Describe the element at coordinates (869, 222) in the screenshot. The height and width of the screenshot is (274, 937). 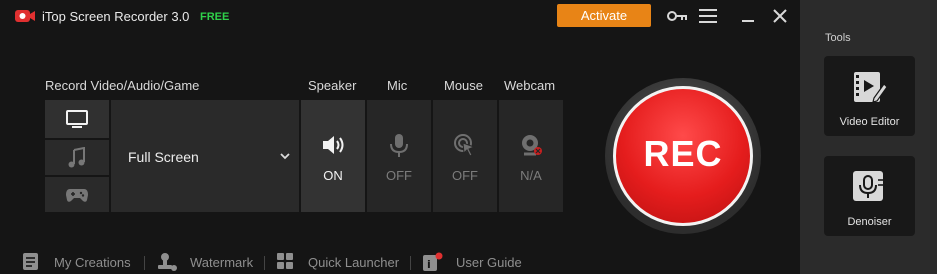
I see `denoiser-label: Denoiser` at that location.